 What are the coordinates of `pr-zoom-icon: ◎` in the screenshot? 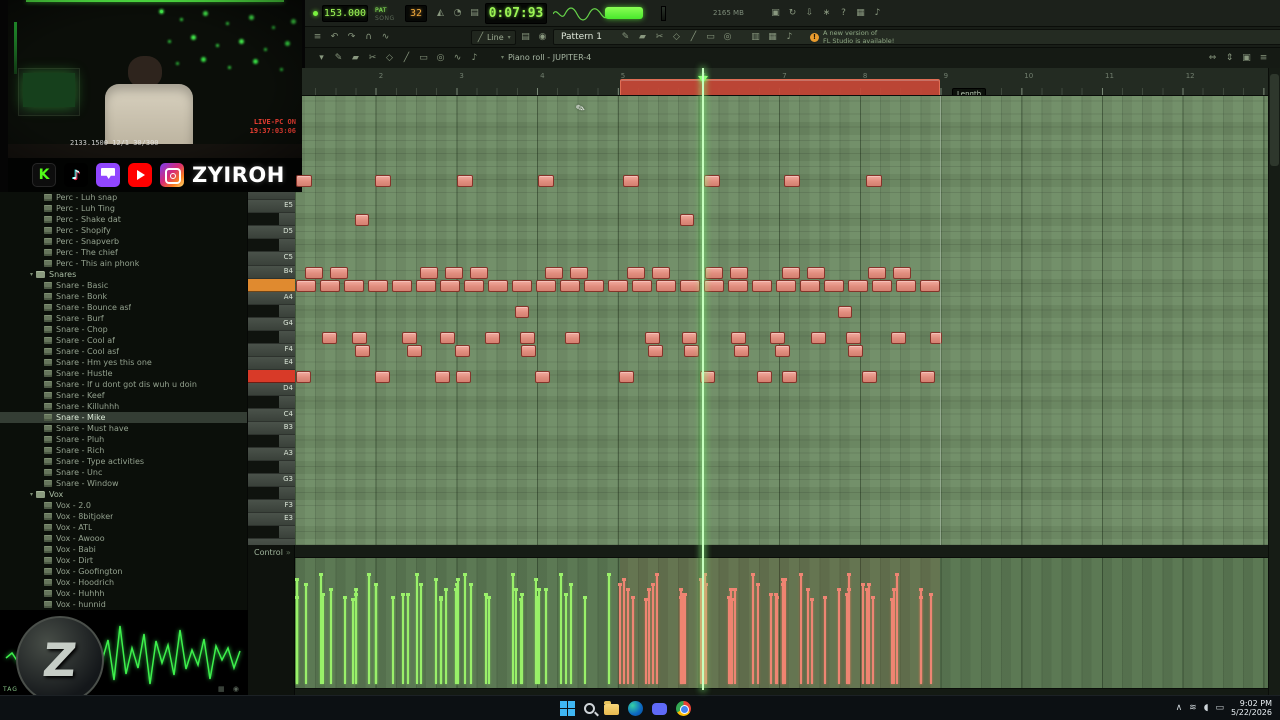 It's located at (440, 58).